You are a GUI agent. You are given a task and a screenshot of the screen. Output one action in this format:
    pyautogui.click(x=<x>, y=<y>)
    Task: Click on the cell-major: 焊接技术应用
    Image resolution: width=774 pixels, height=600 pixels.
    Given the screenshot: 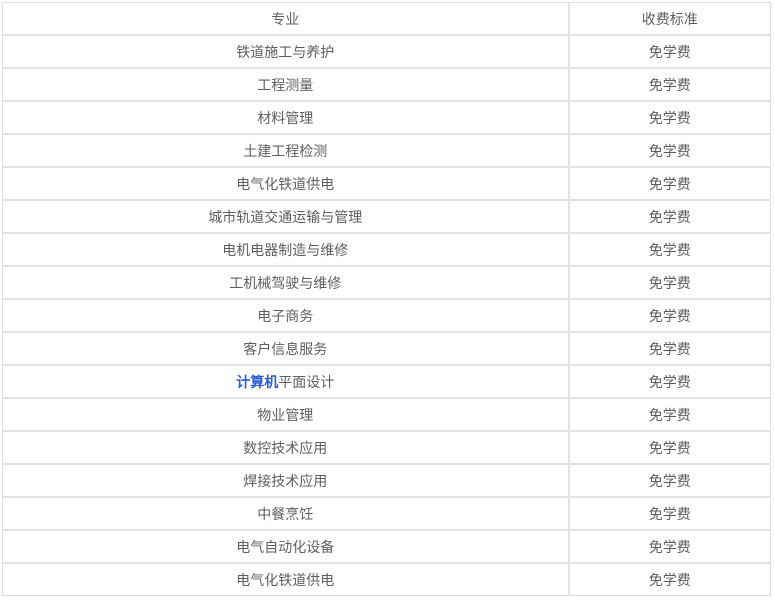 What is the action you would take?
    pyautogui.click(x=286, y=481)
    